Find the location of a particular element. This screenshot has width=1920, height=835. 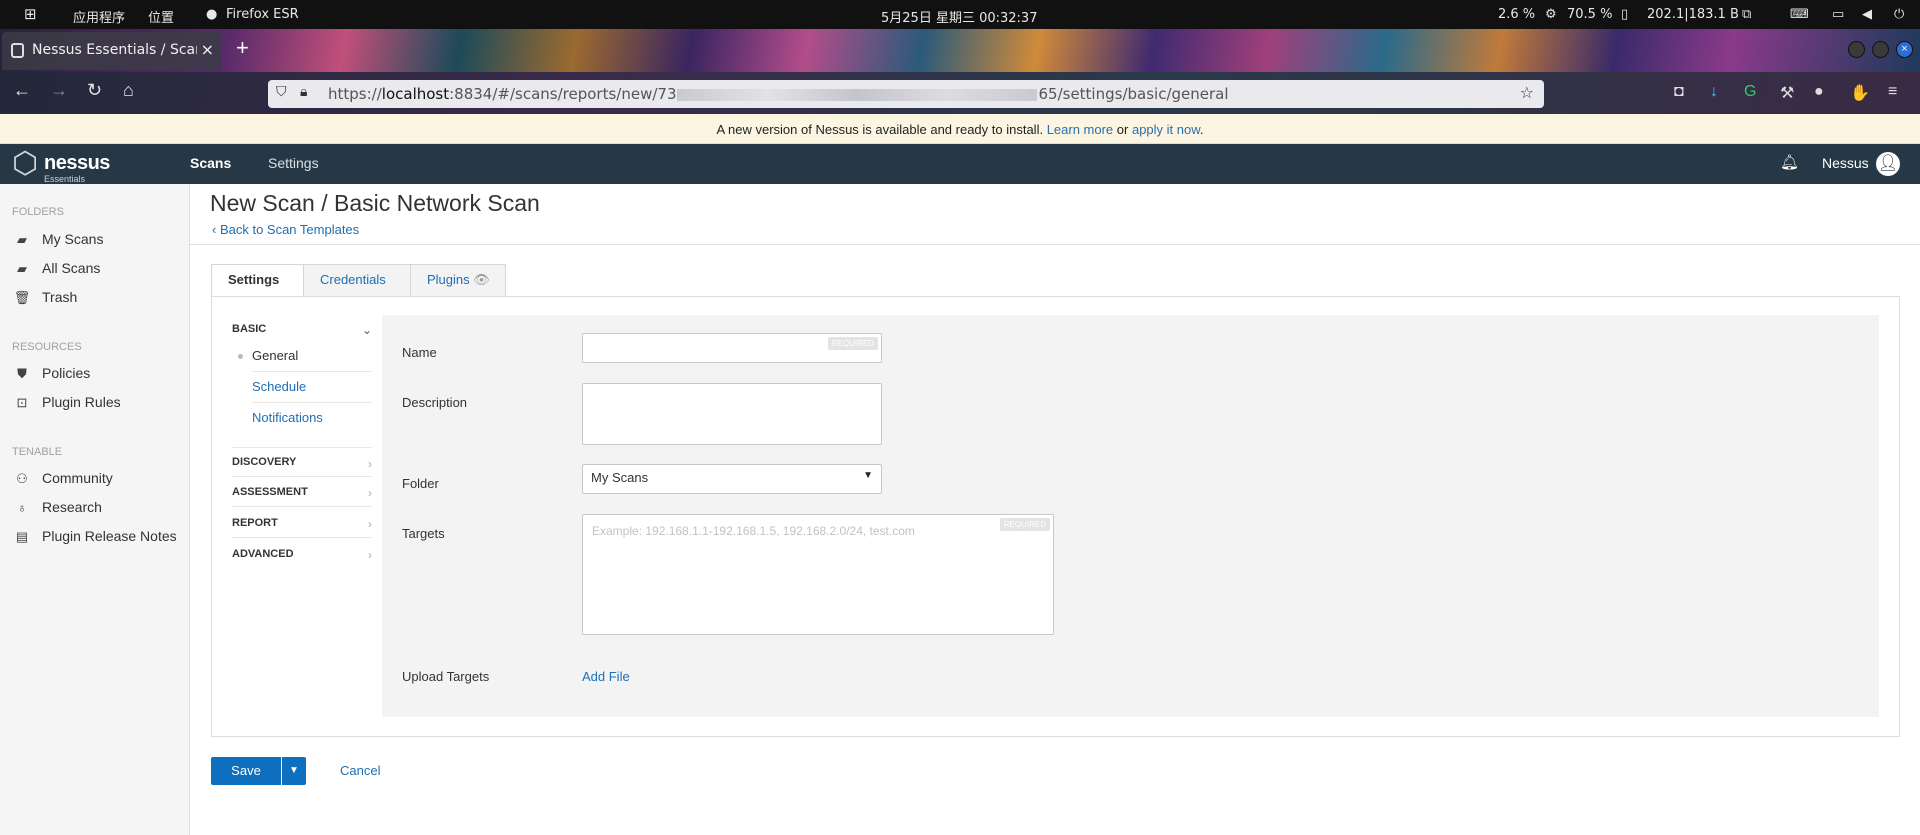

name-input: REQUIRED is located at coordinates (732, 348).